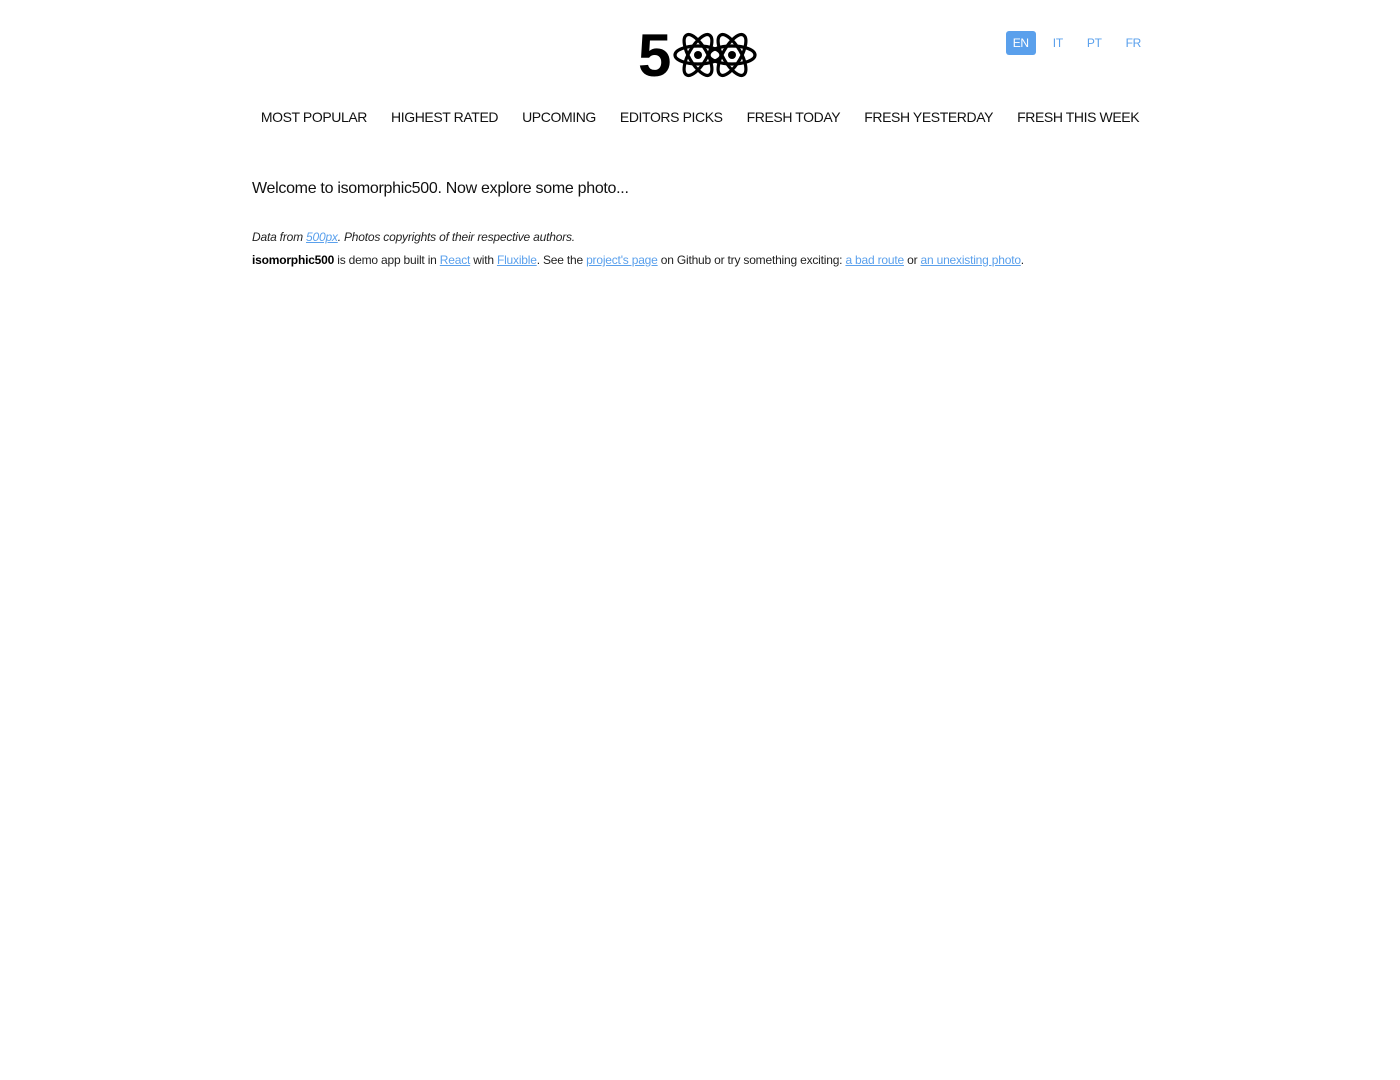 This screenshot has height=1080, width=1400. Describe the element at coordinates (654, 55) in the screenshot. I see `logo-digit-five: 5` at that location.